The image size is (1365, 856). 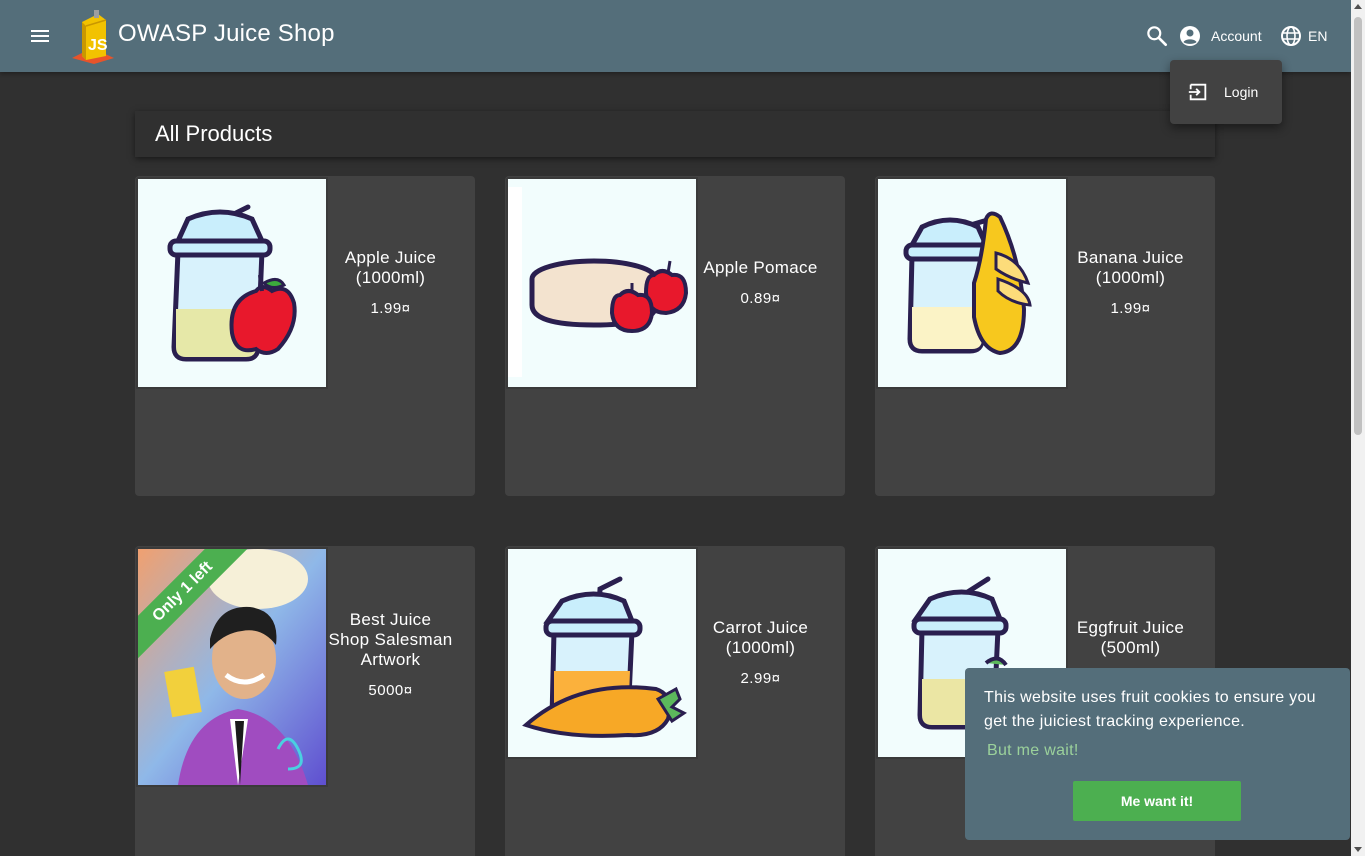 I want to click on globe-icon, so click(x=1291, y=36).